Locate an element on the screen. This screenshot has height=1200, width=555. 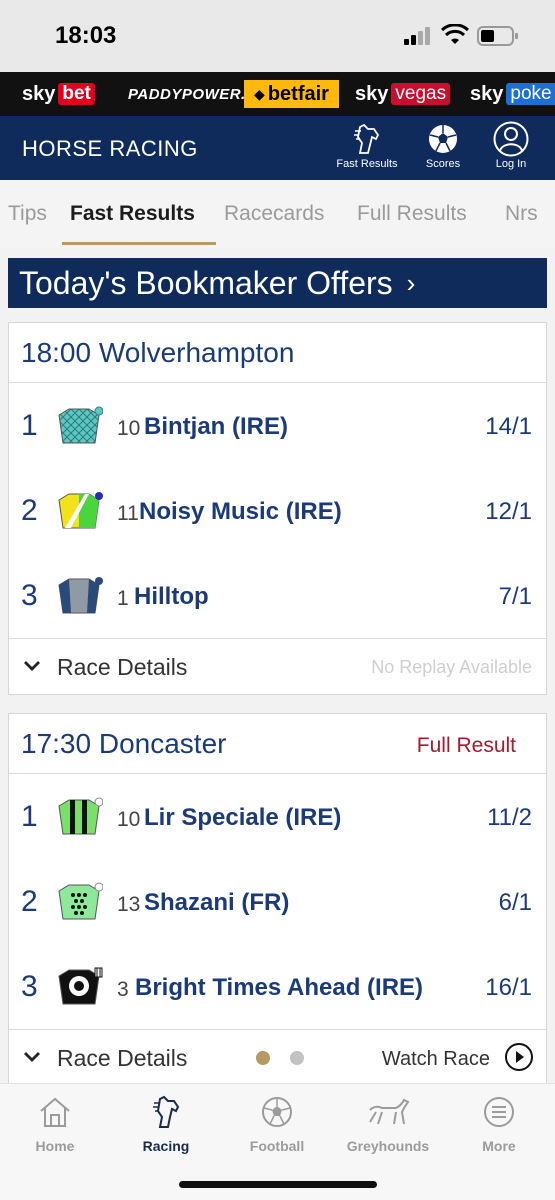
skypoker-poker-text: poke is located at coordinates (530, 94).